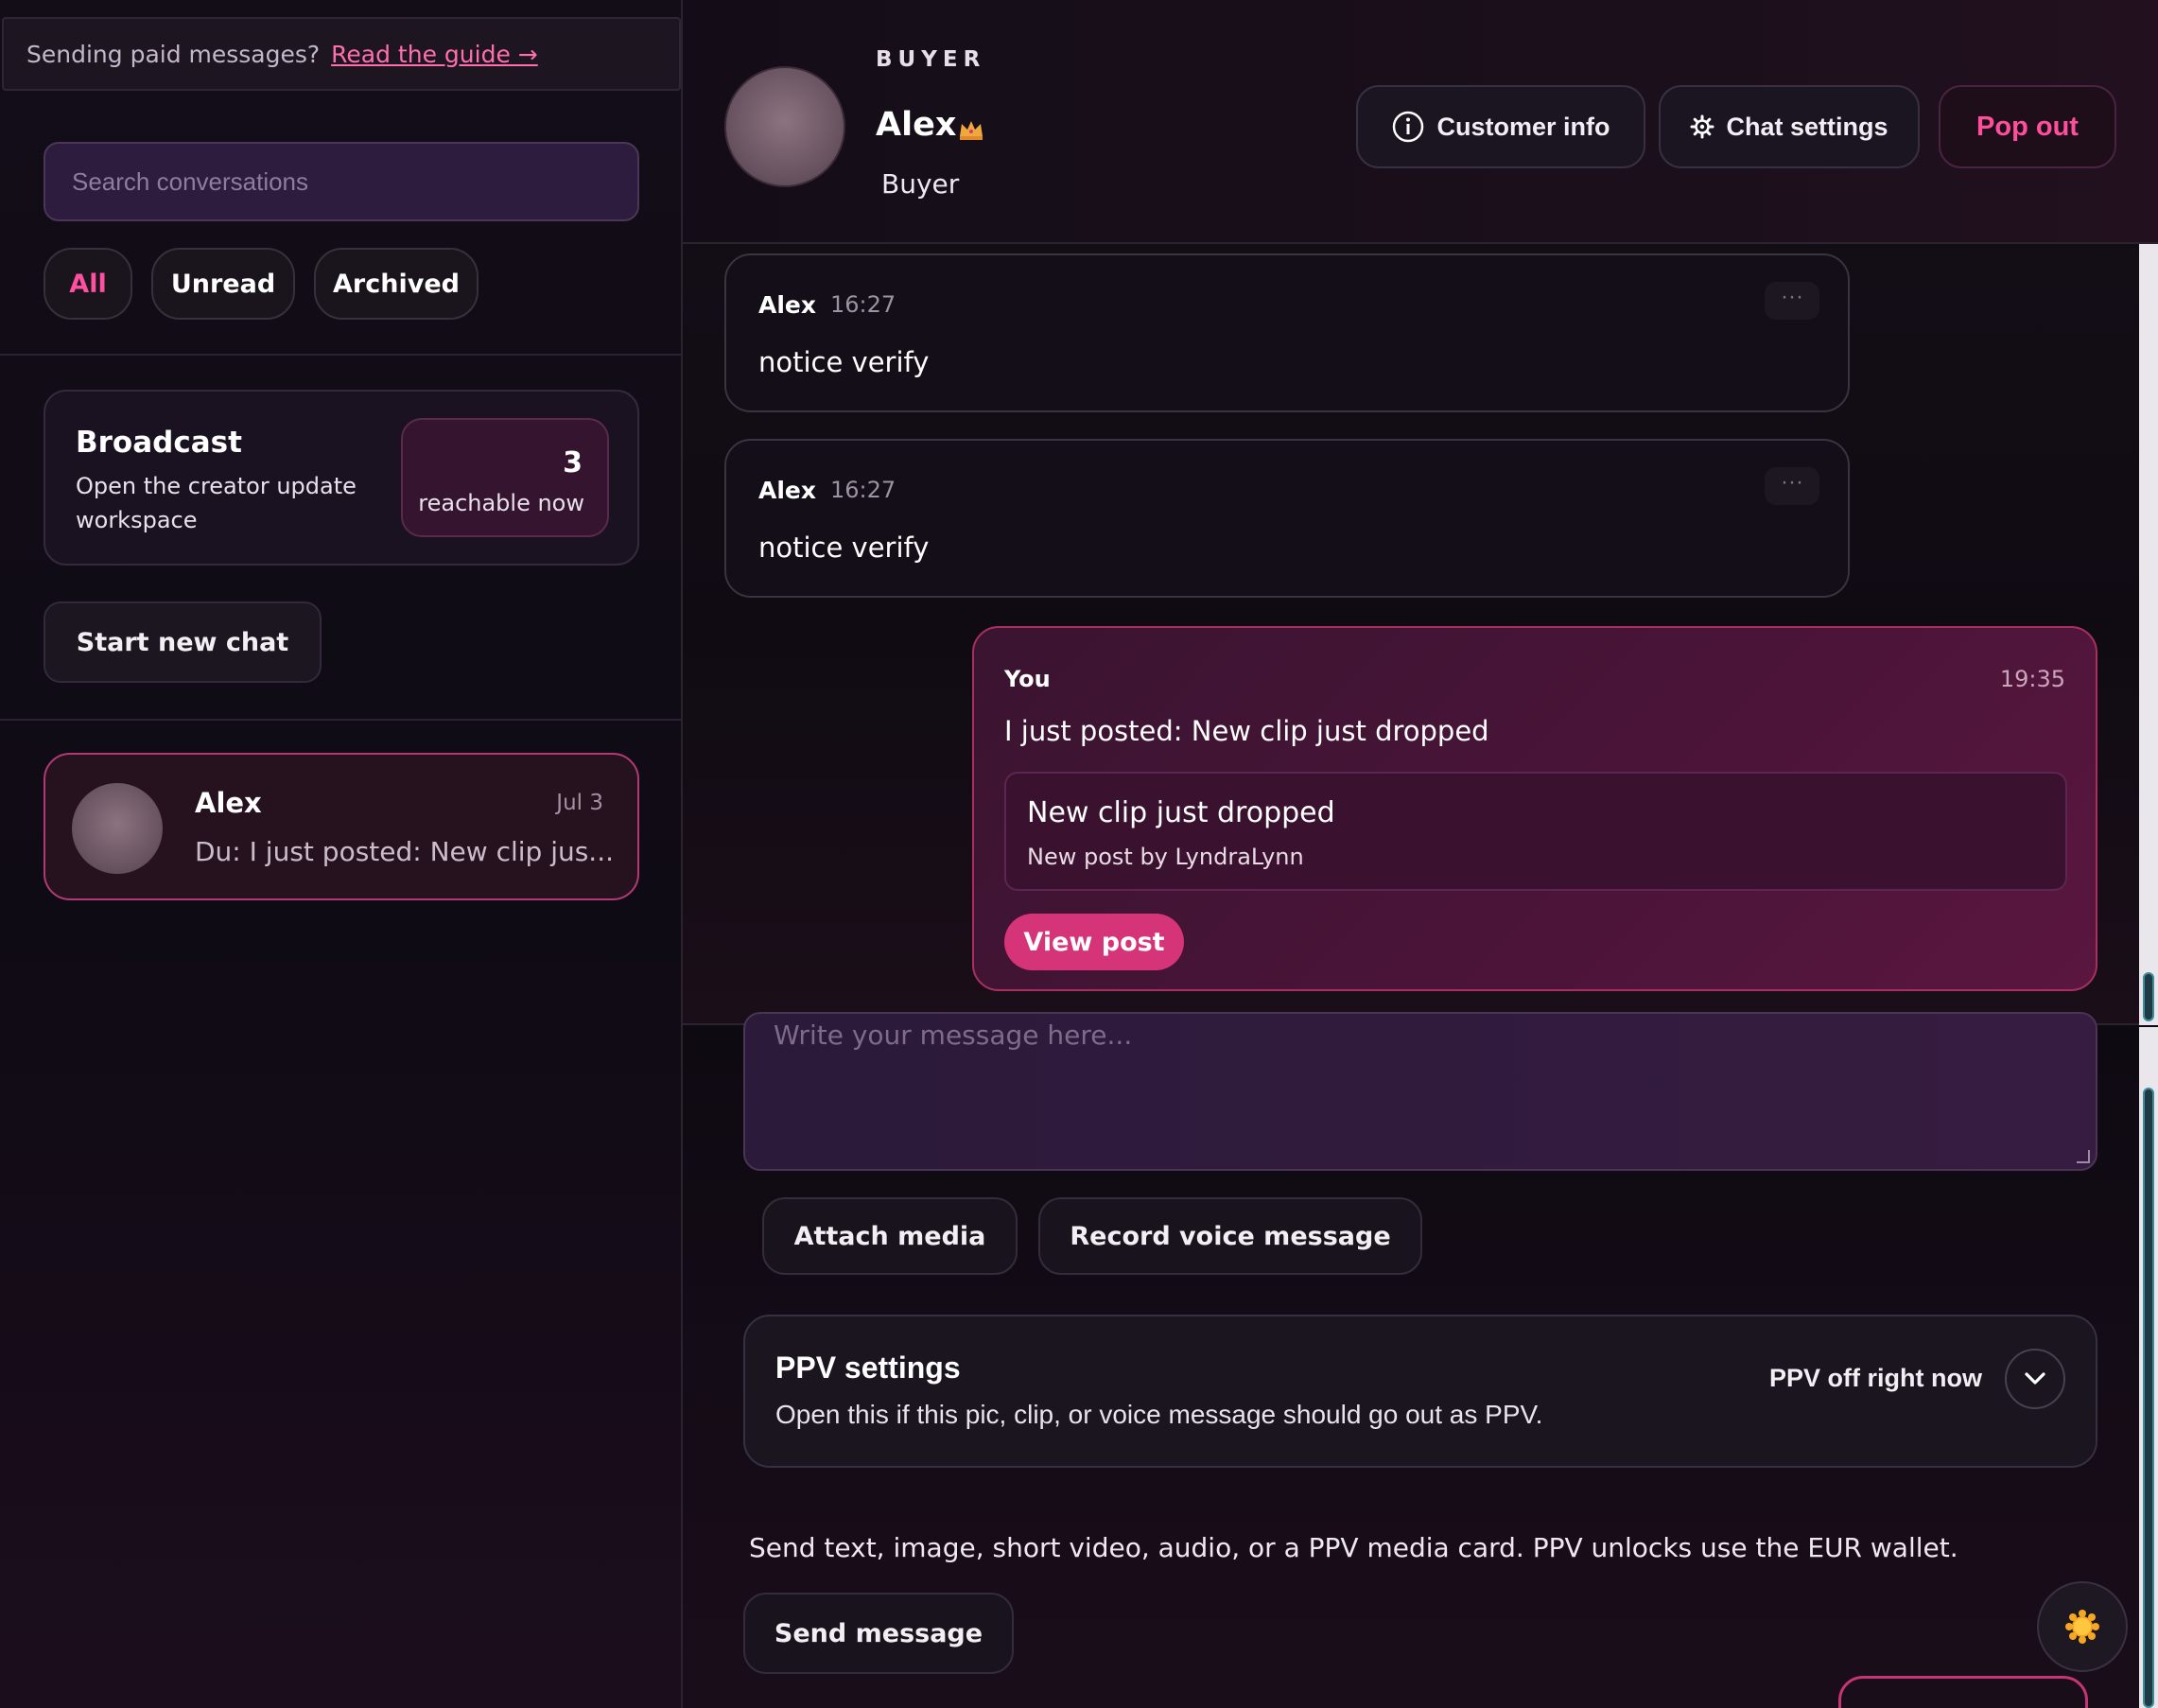  What do you see at coordinates (183, 642) in the screenshot?
I see `start-new-chat-button: Start new chat` at bounding box center [183, 642].